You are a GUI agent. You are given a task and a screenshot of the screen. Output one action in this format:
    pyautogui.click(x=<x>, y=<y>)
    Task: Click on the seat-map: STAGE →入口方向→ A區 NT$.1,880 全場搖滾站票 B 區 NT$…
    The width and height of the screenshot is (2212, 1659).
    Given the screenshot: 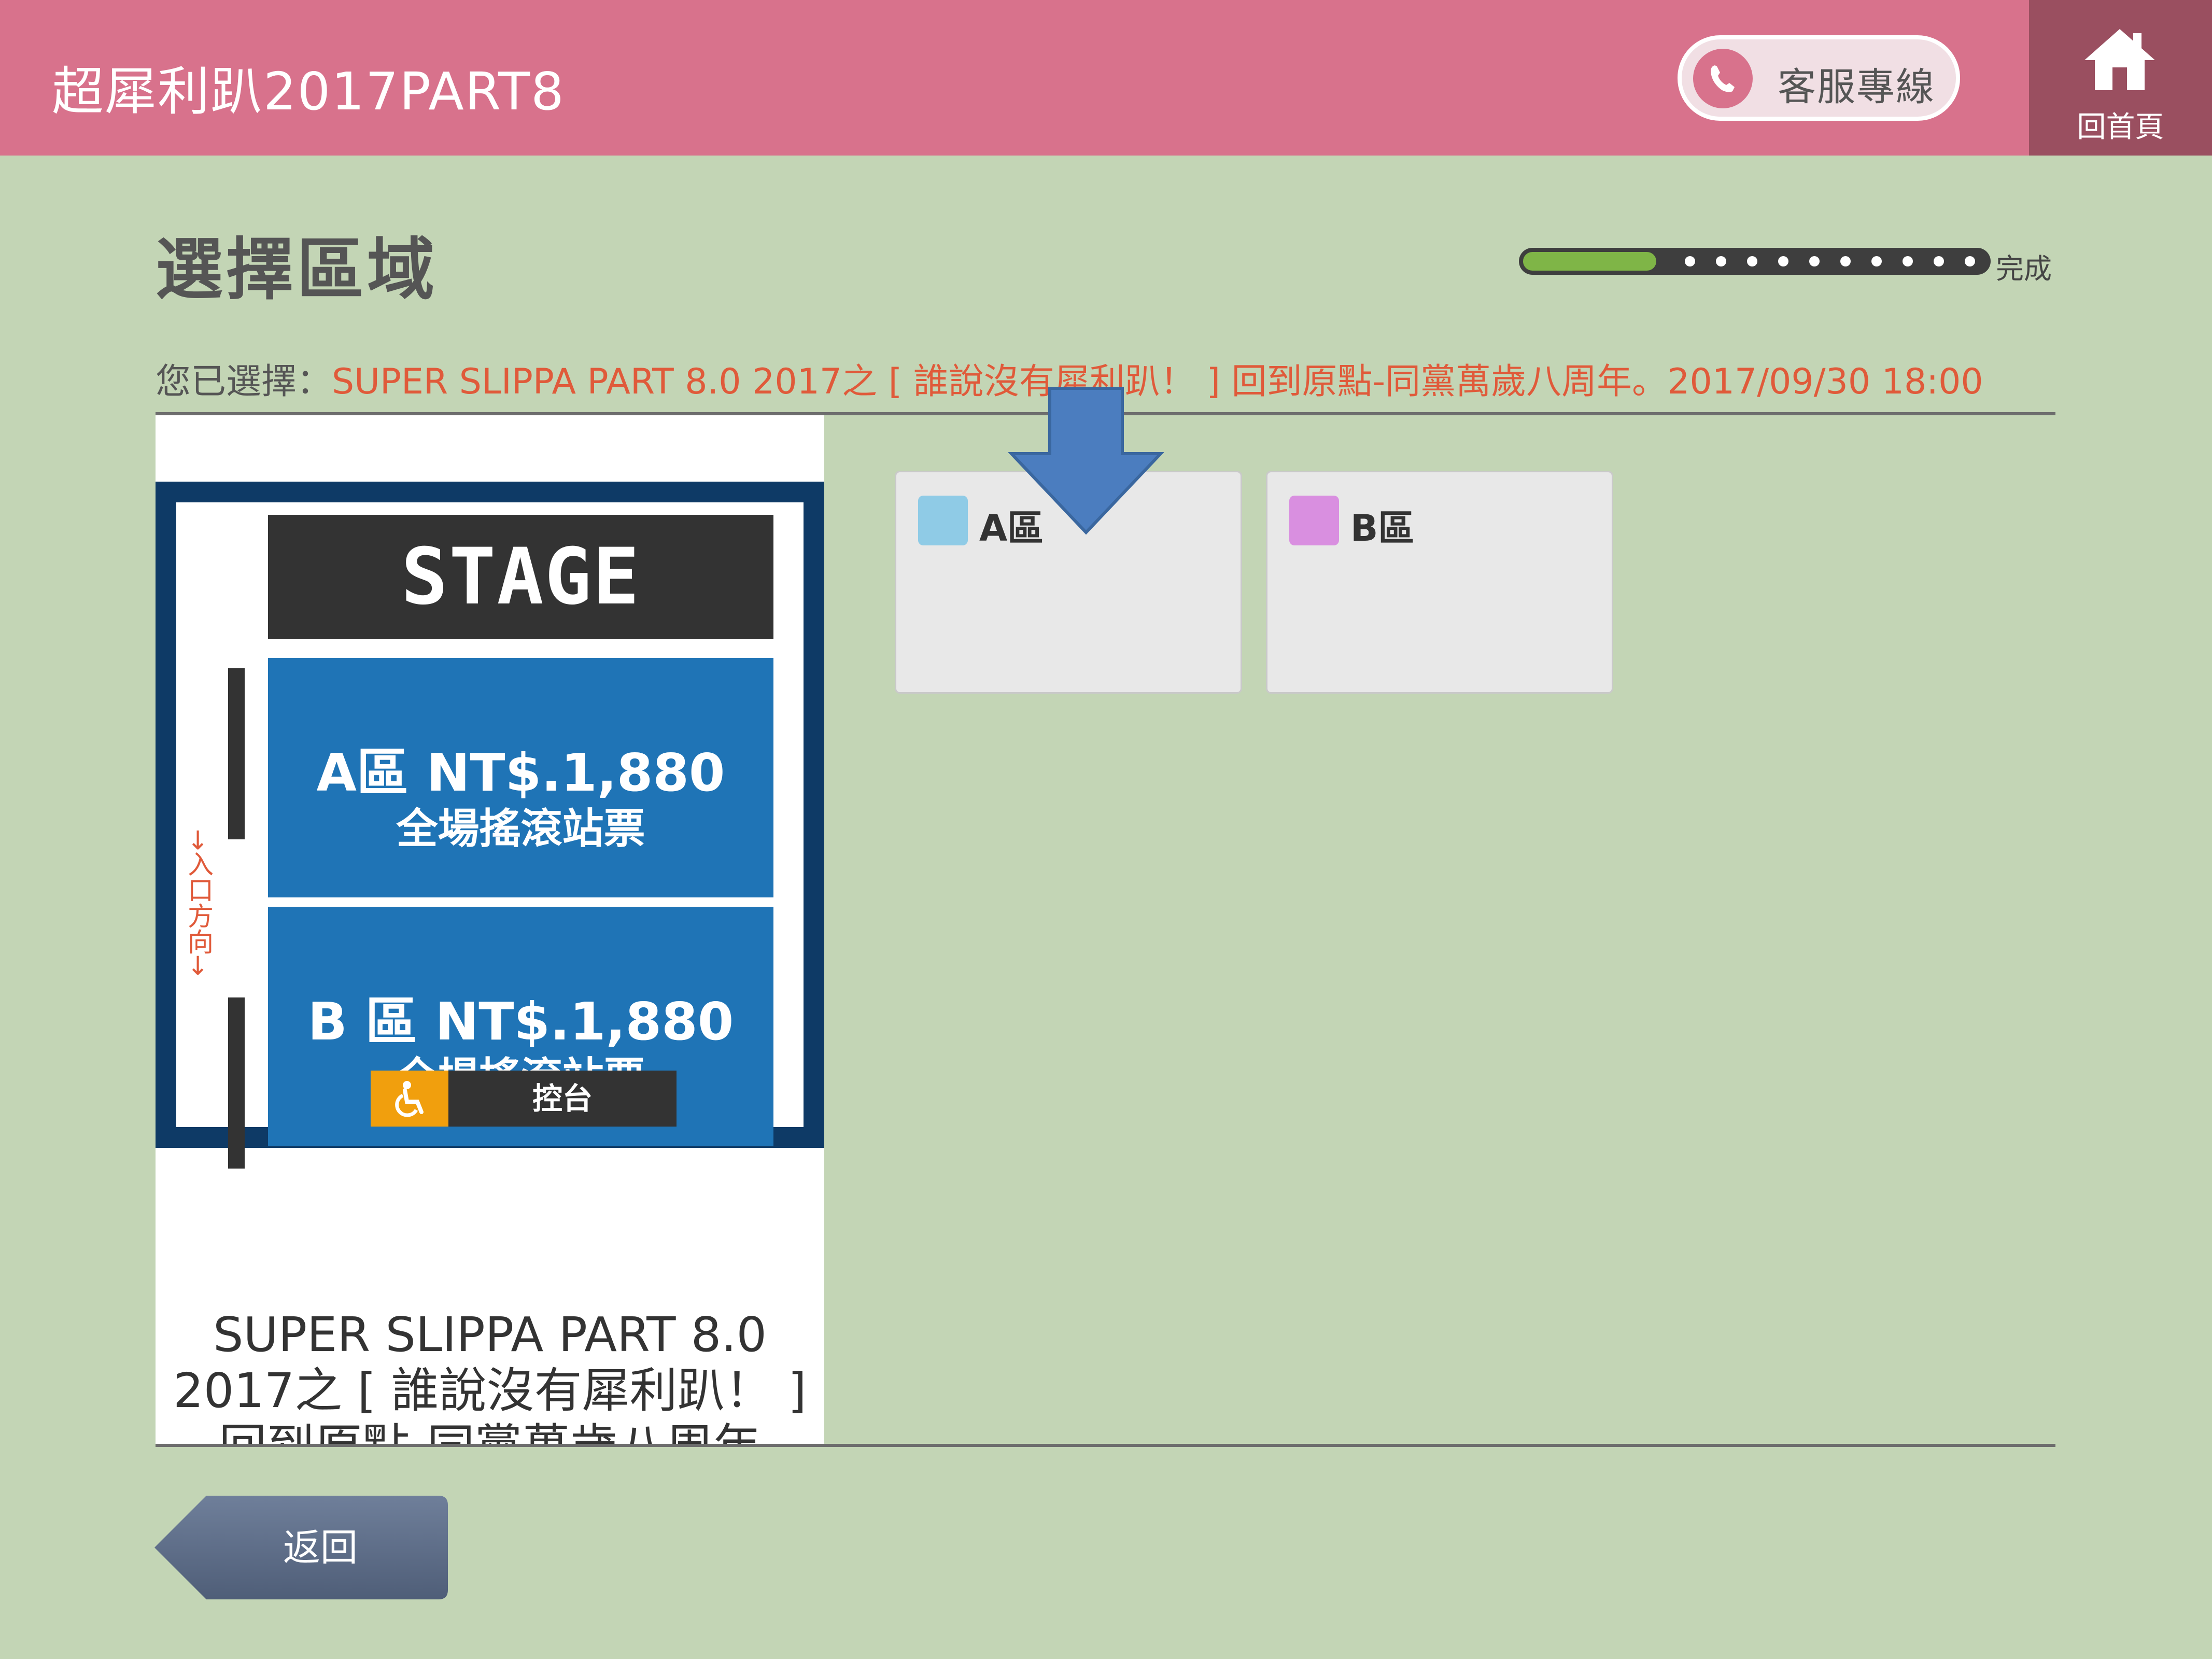 What is the action you would take?
    pyautogui.click(x=490, y=835)
    